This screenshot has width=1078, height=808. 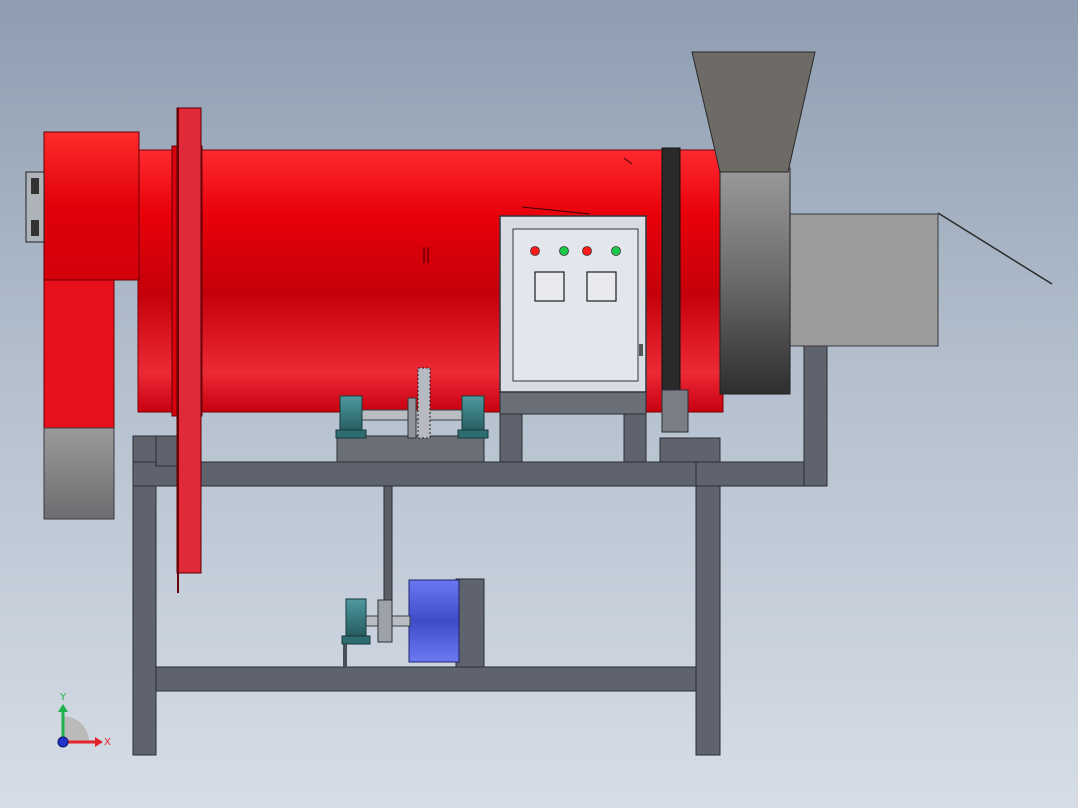 What do you see at coordinates (167, 451) in the screenshot?
I see `frame-leg-inner` at bounding box center [167, 451].